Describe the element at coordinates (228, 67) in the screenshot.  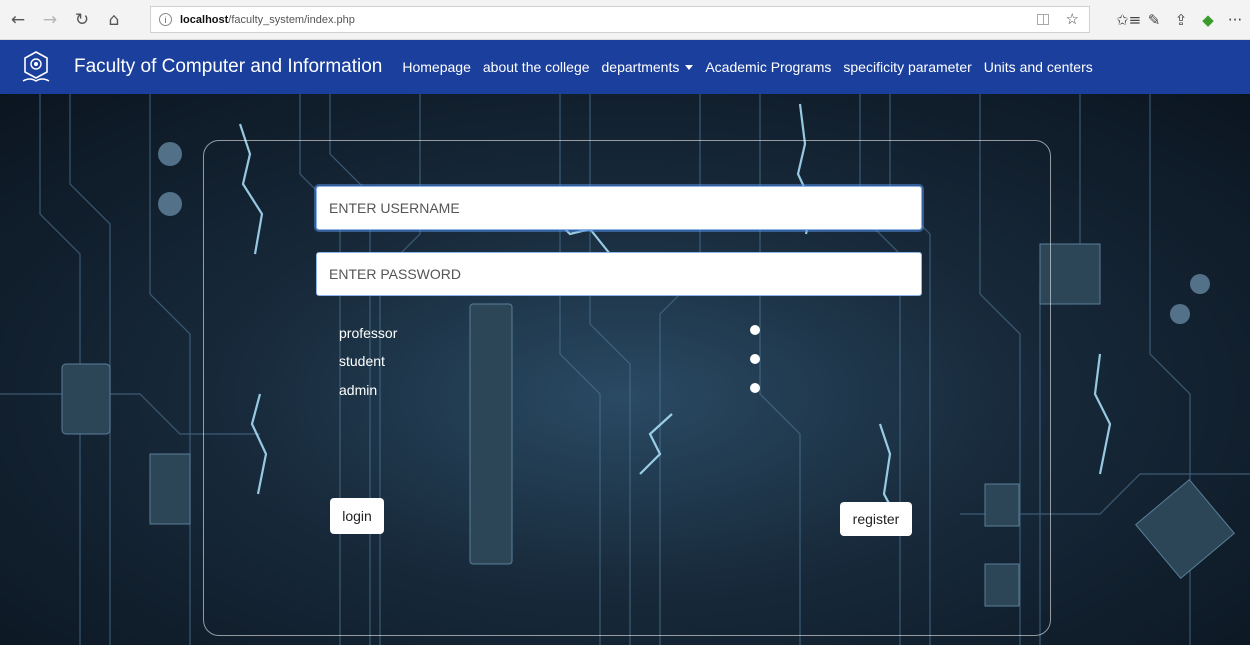
I see `brand-title: Faculty of Computer and Information` at that location.